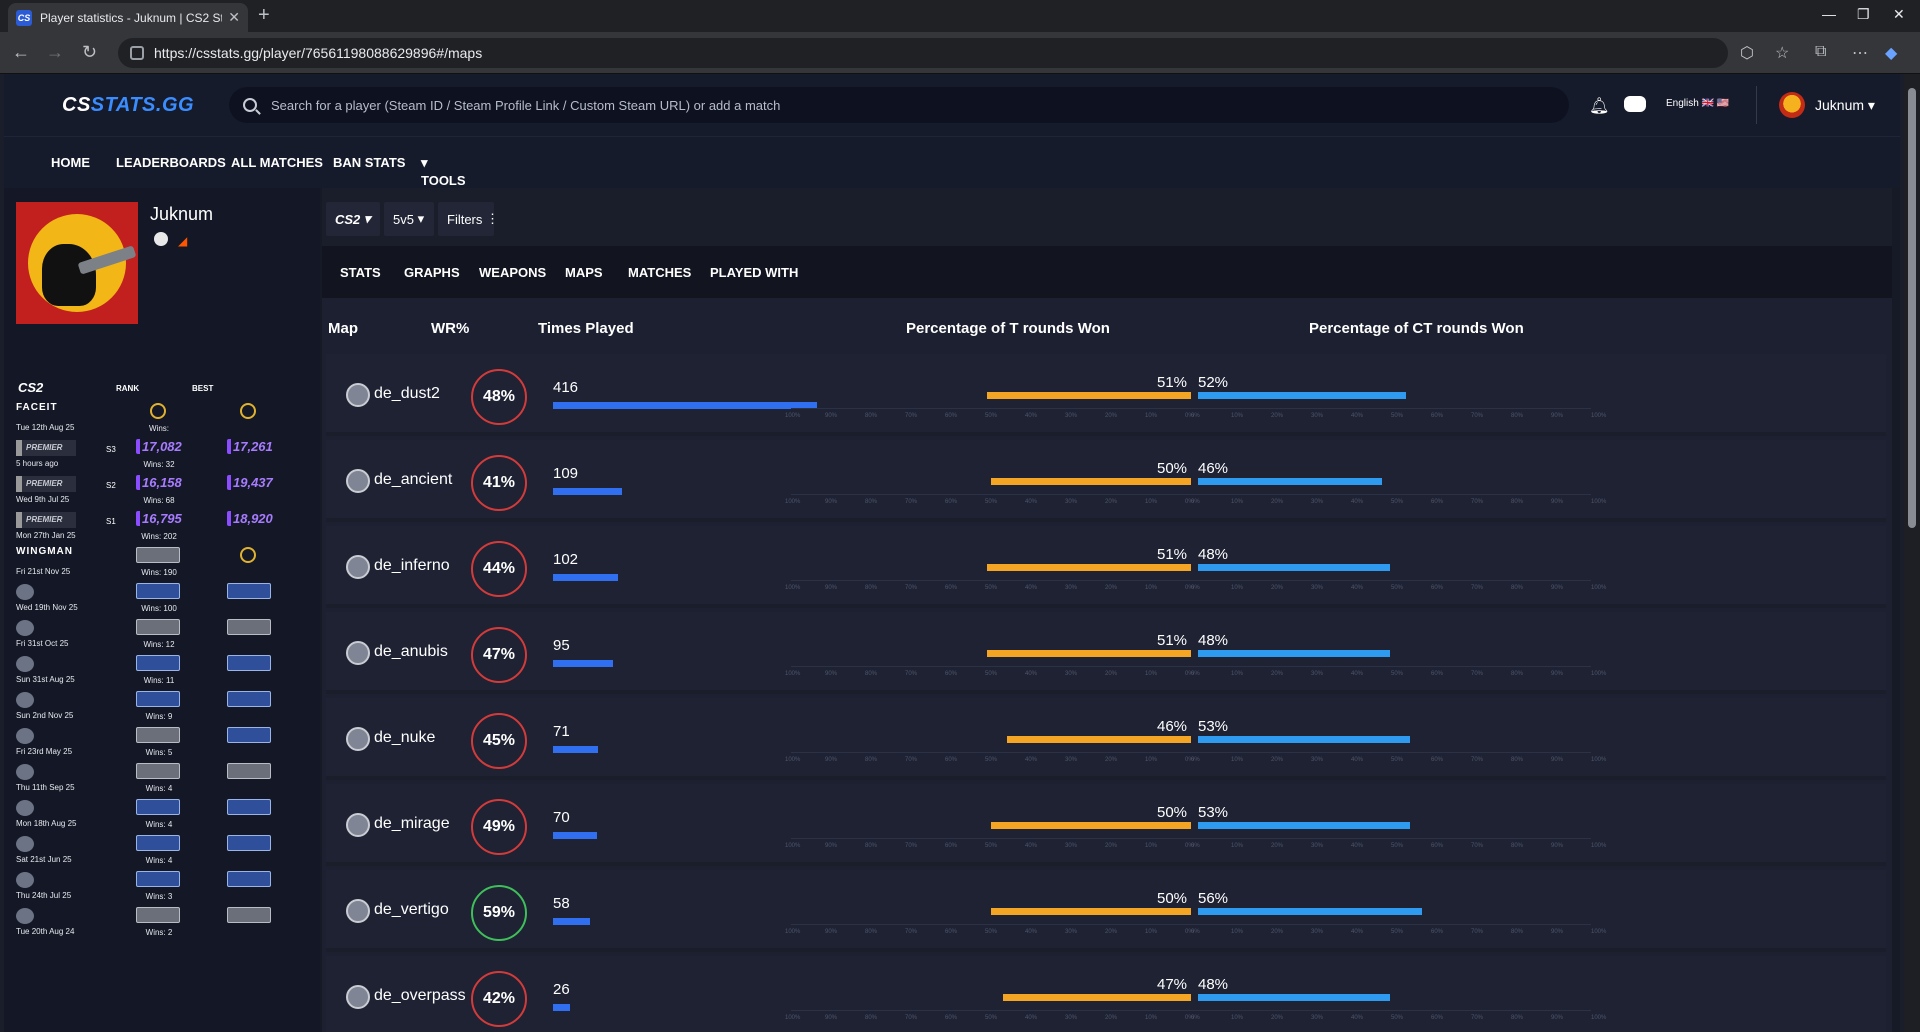  What do you see at coordinates (1782, 53) in the screenshot?
I see `favorites-icon: ☆` at bounding box center [1782, 53].